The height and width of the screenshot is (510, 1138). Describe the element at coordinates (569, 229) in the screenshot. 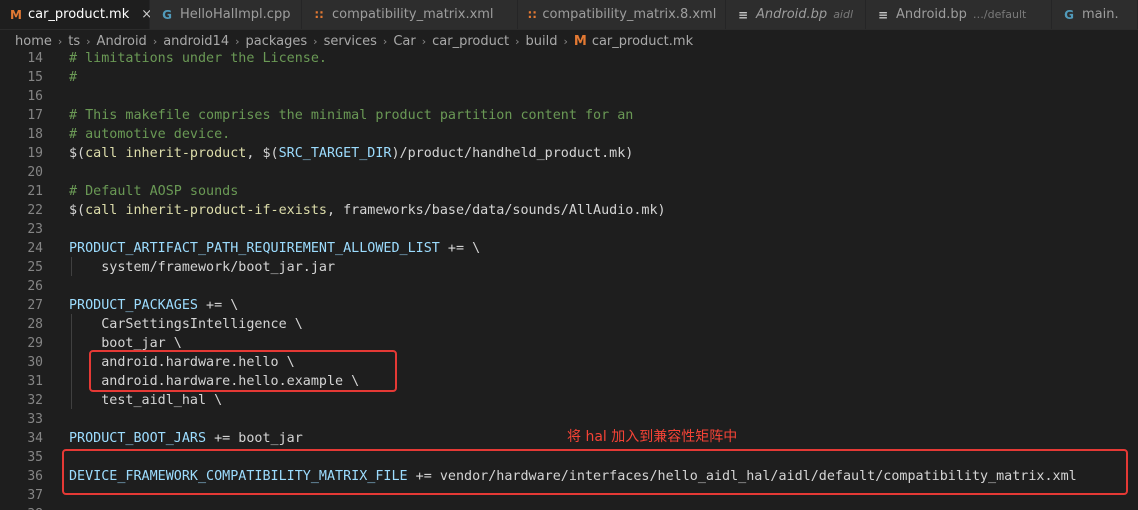

I see `code-line: 23` at that location.